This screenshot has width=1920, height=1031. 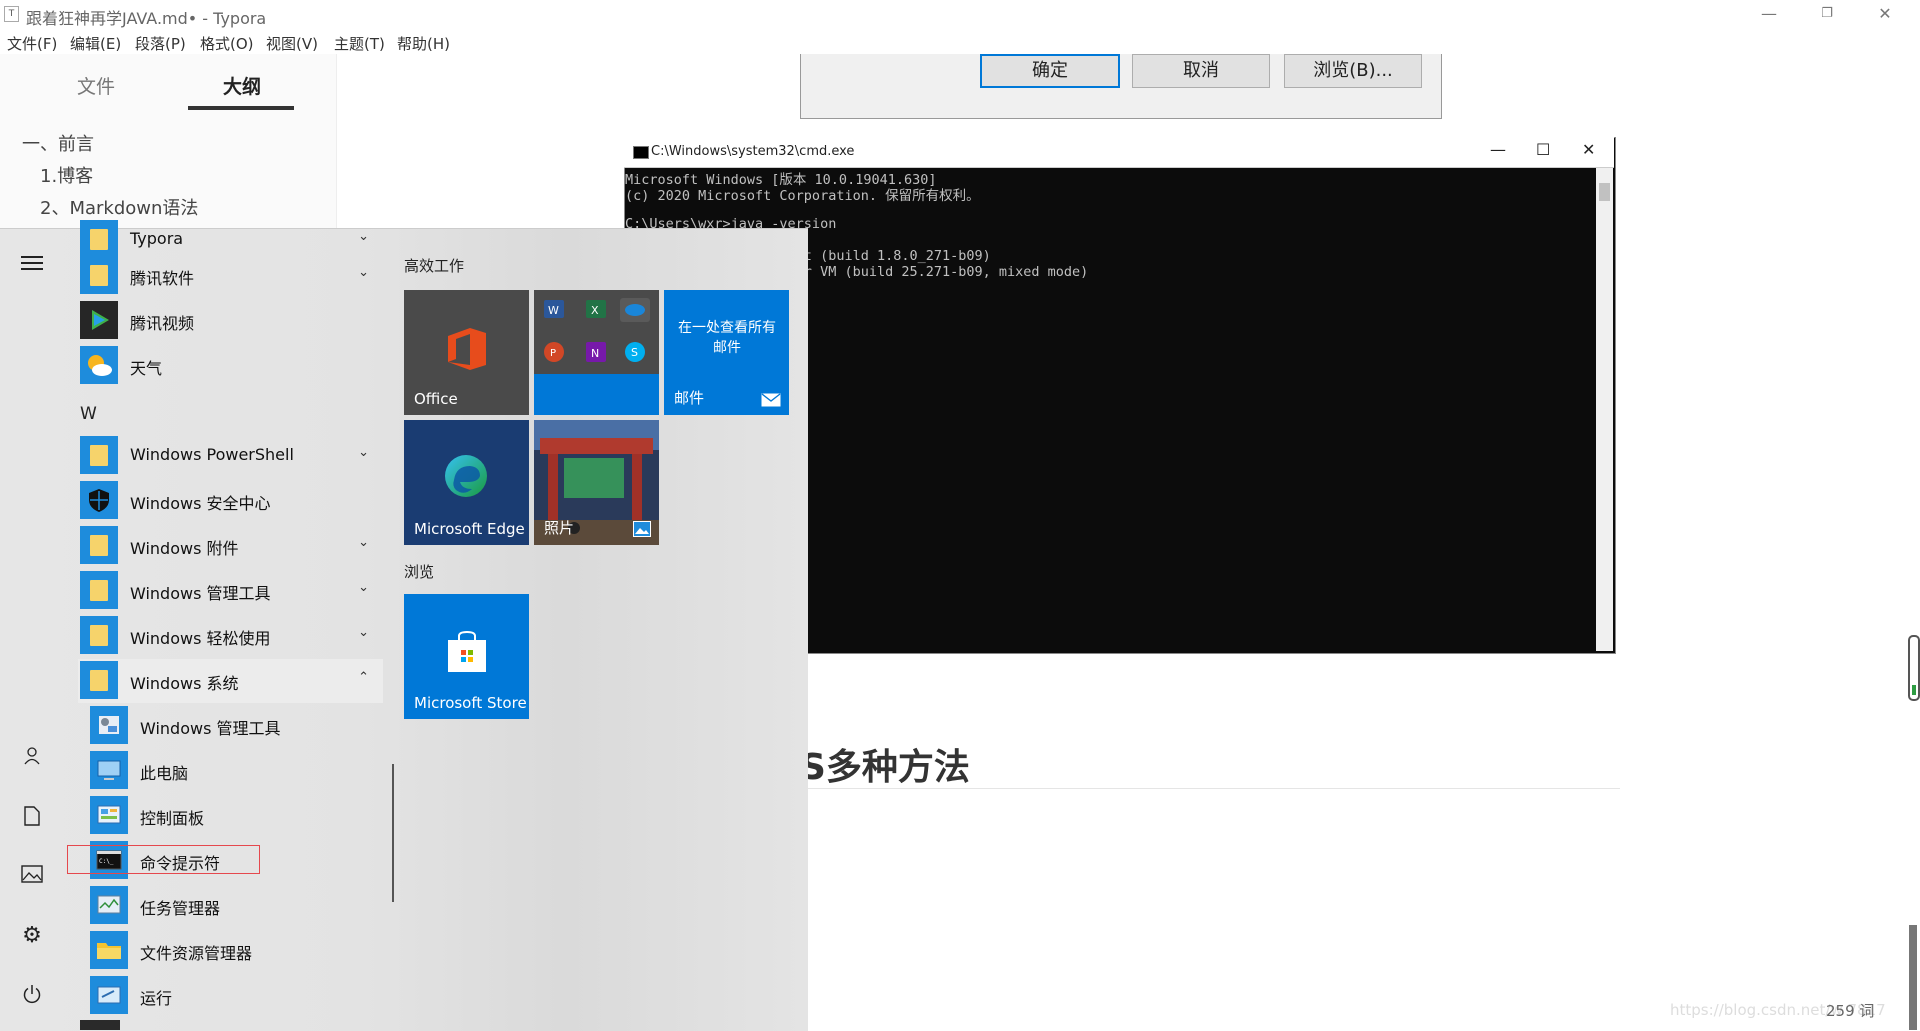 What do you see at coordinates (11, 14) in the screenshot?
I see `typora-app-icon: T` at bounding box center [11, 14].